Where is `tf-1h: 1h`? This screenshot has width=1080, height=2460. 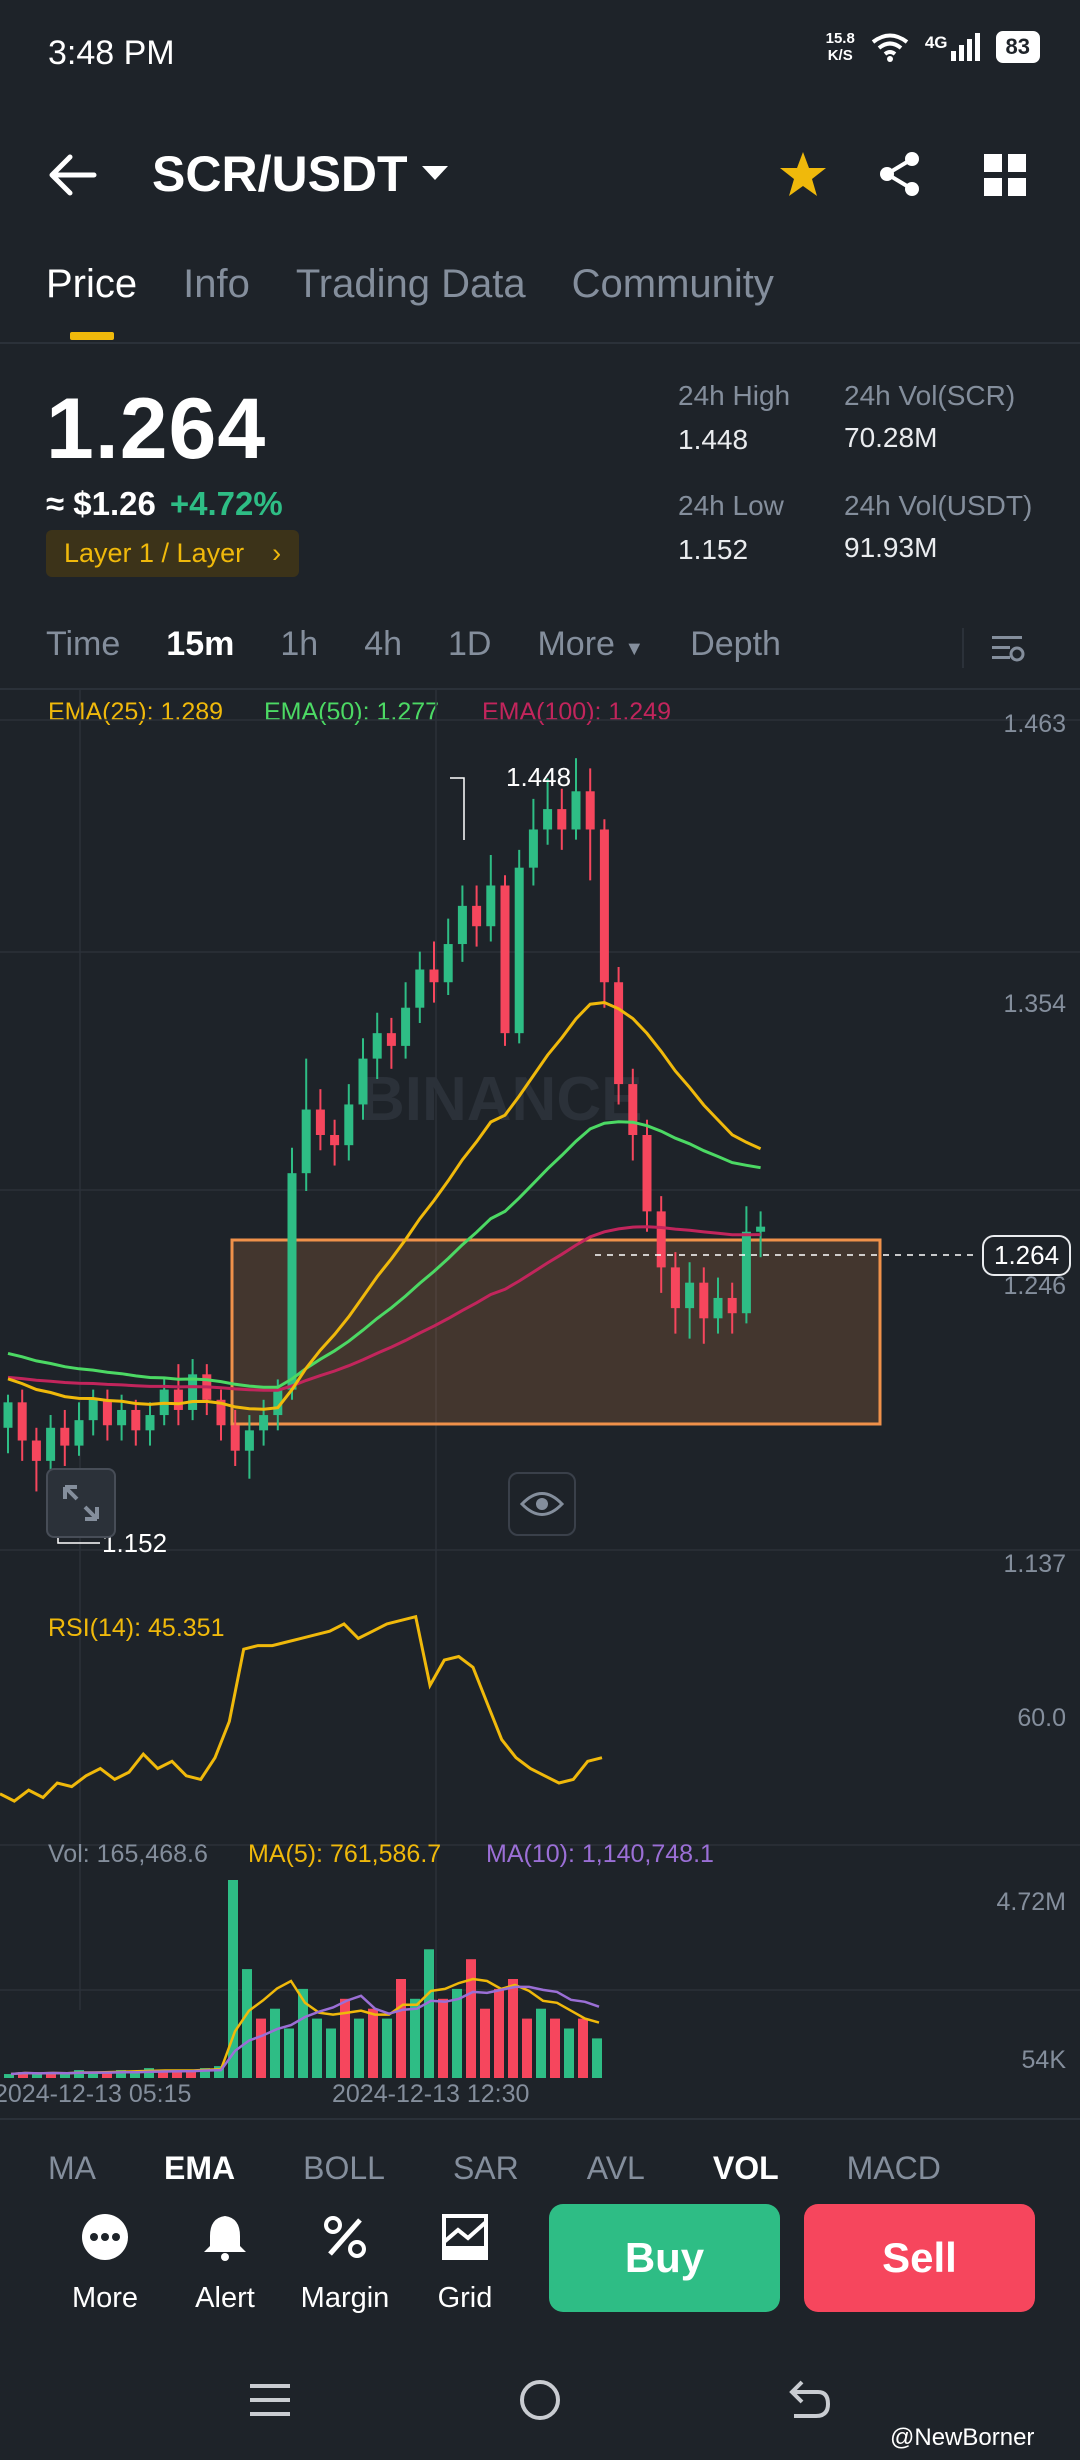 tf-1h: 1h is located at coordinates (299, 644).